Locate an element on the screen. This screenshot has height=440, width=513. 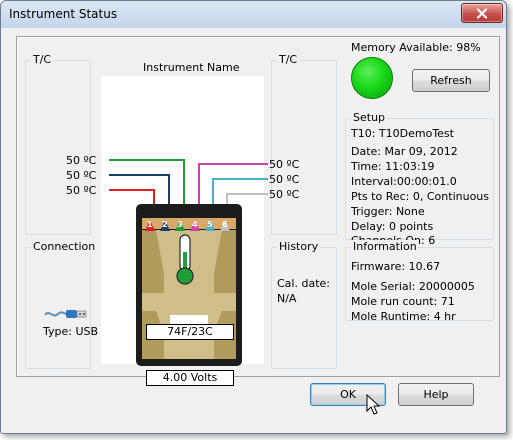
information-line: Mole Serial: 20000005 is located at coordinates (413, 286).